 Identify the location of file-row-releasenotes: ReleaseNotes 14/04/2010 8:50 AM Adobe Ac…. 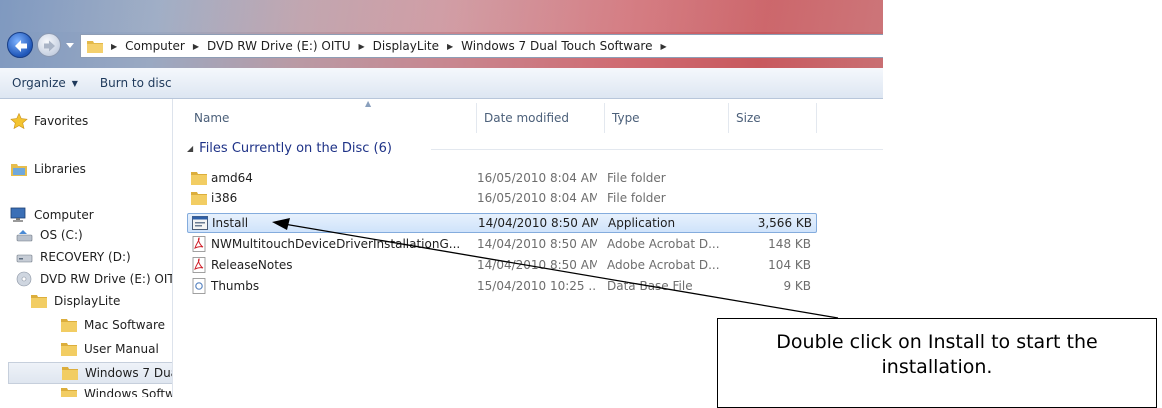
(502, 266).